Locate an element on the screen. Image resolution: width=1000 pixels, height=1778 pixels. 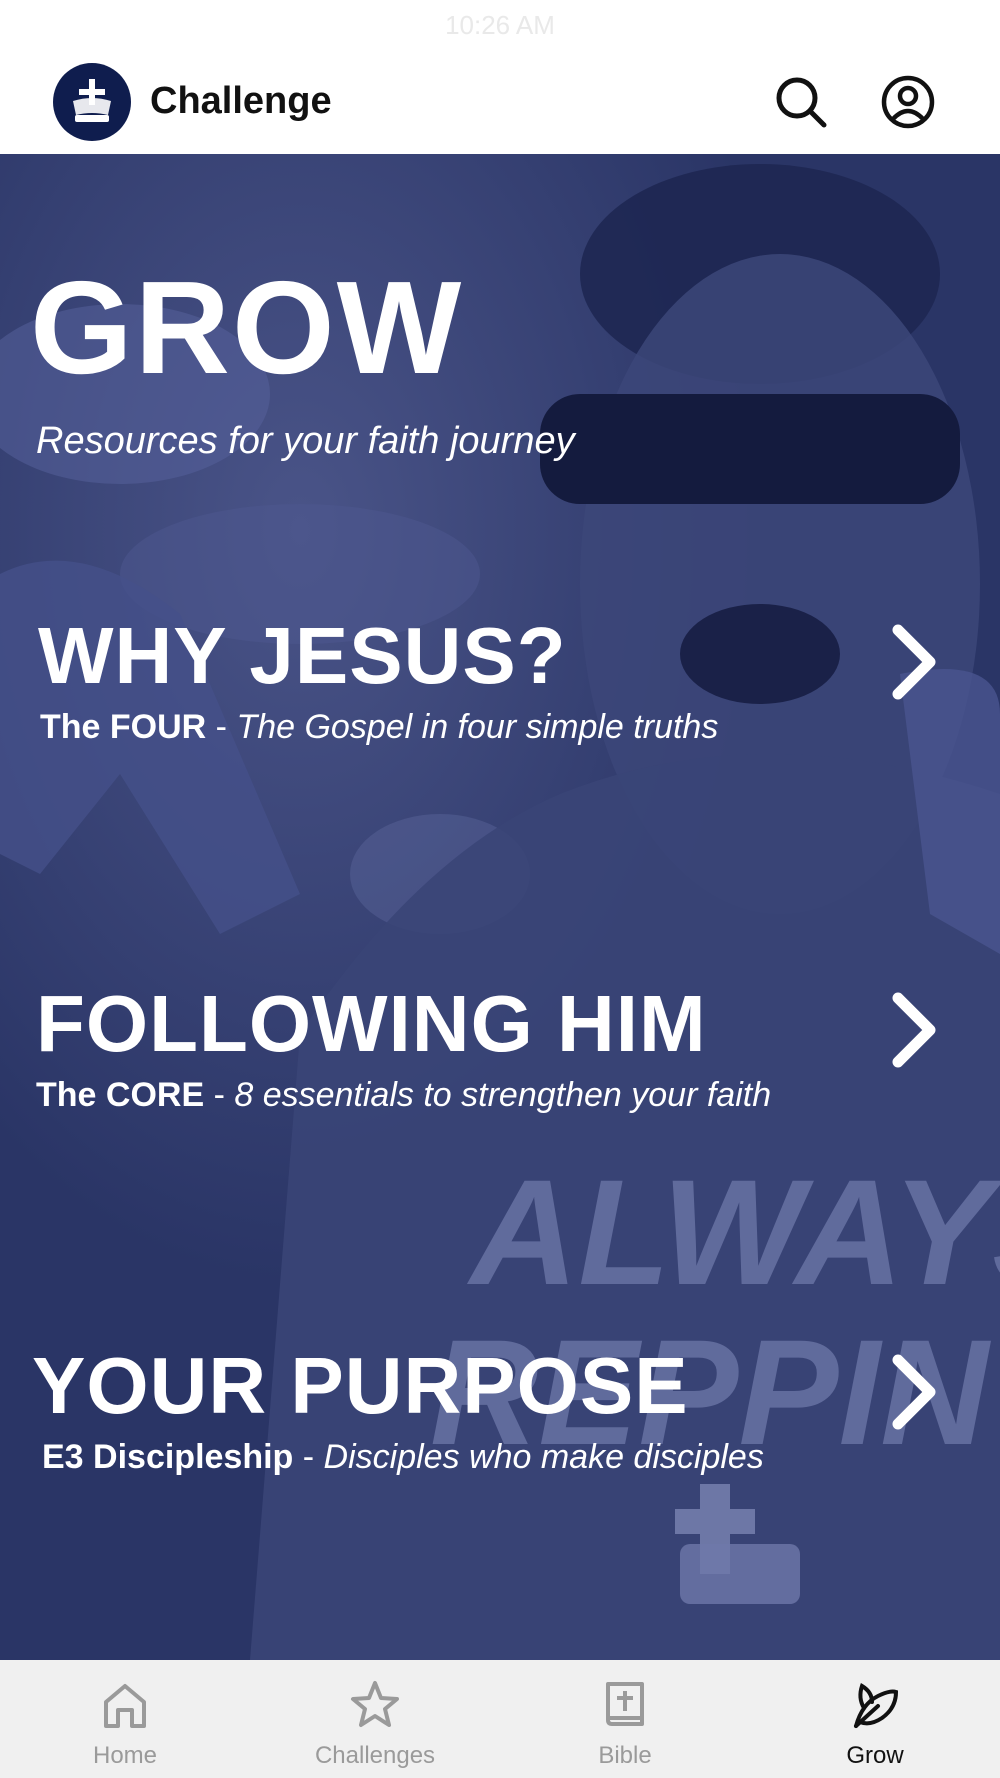
section-description: 8 essentials to strengthen your faith is located at coordinates (503, 1095).